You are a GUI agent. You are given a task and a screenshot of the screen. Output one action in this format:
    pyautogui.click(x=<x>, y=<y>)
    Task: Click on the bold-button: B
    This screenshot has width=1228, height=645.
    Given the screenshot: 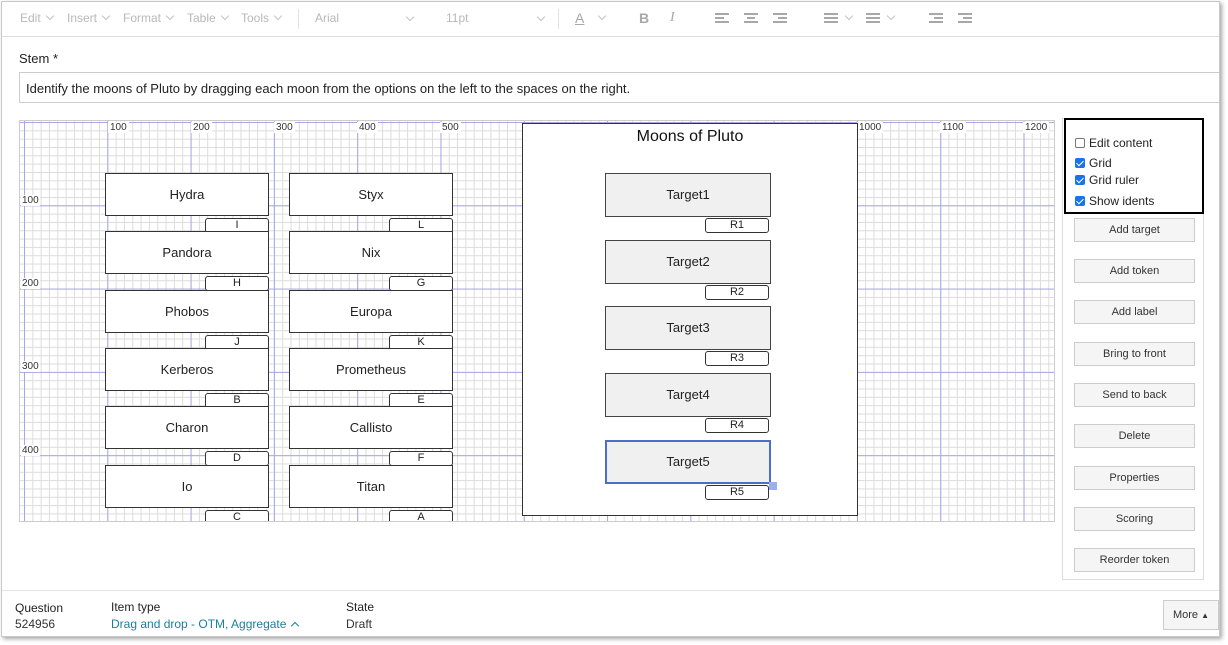 What is the action you would take?
    pyautogui.click(x=644, y=18)
    